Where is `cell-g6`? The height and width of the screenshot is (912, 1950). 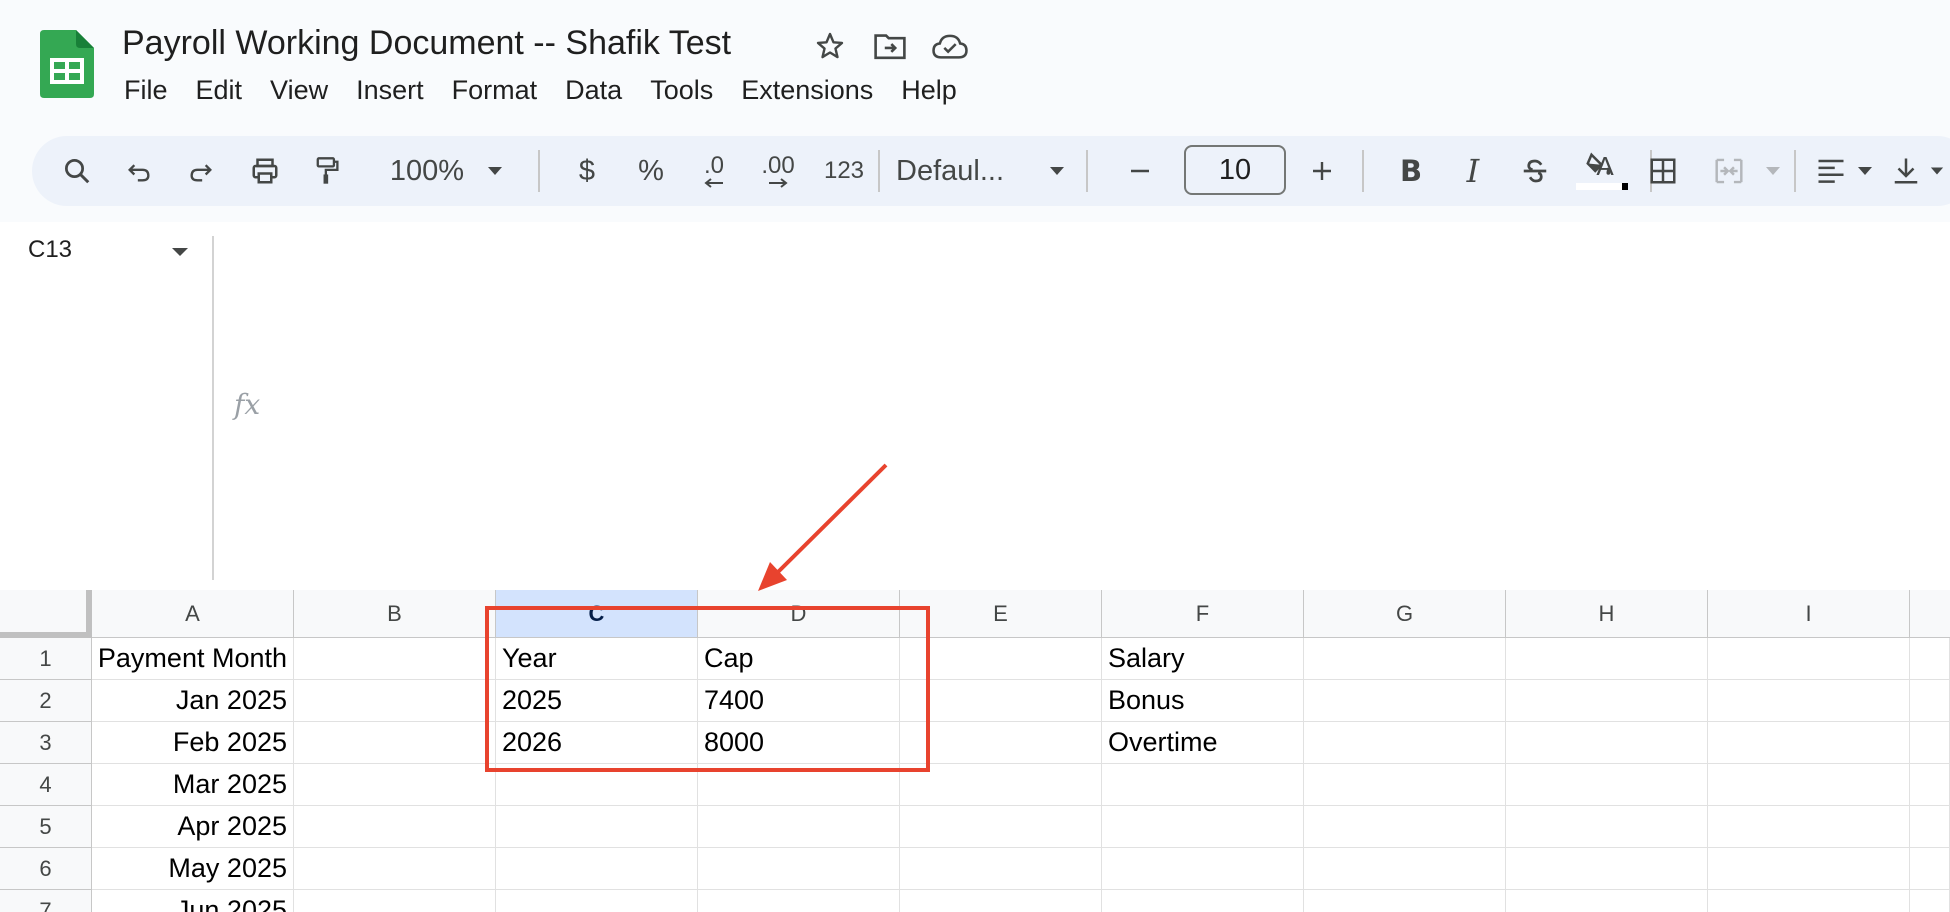
cell-g6 is located at coordinates (1405, 869).